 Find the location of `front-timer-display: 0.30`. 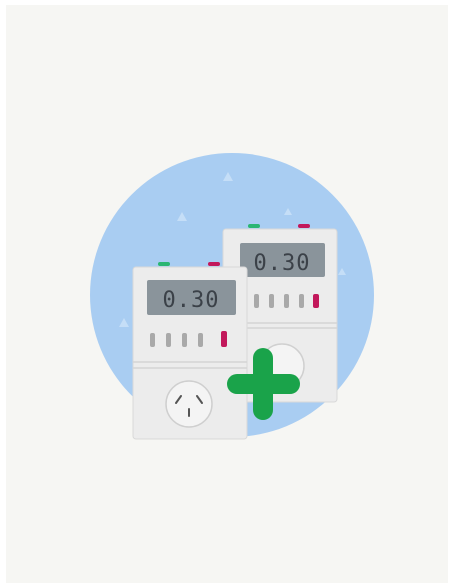

front-timer-display: 0.30 is located at coordinates (191, 300).